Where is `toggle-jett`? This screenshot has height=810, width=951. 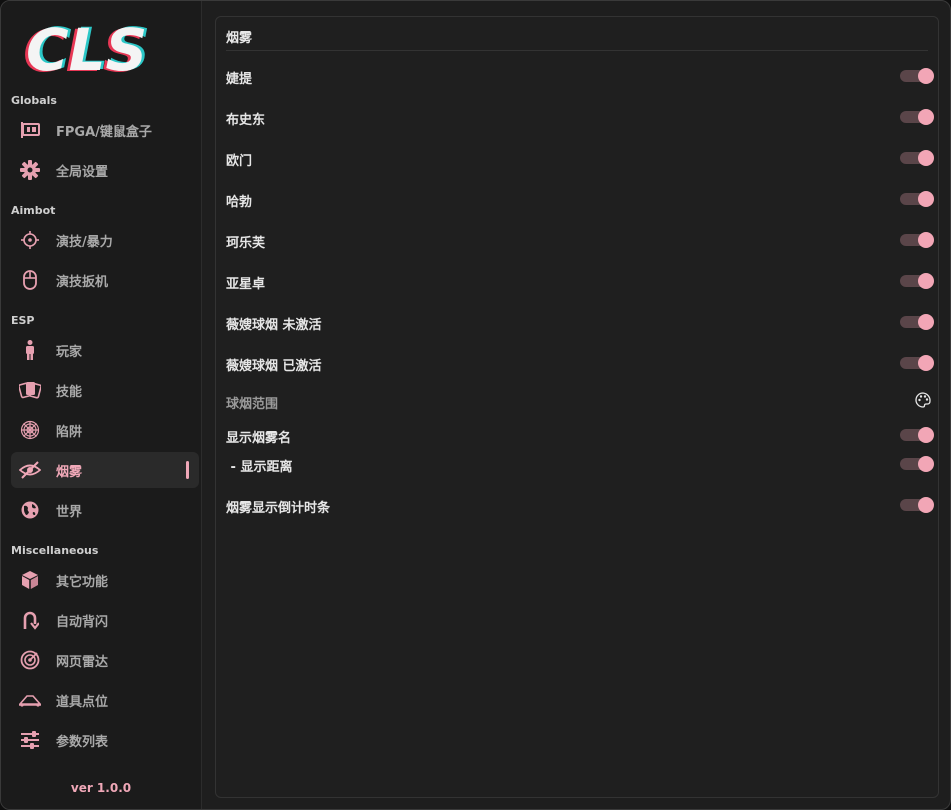 toggle-jett is located at coordinates (917, 76).